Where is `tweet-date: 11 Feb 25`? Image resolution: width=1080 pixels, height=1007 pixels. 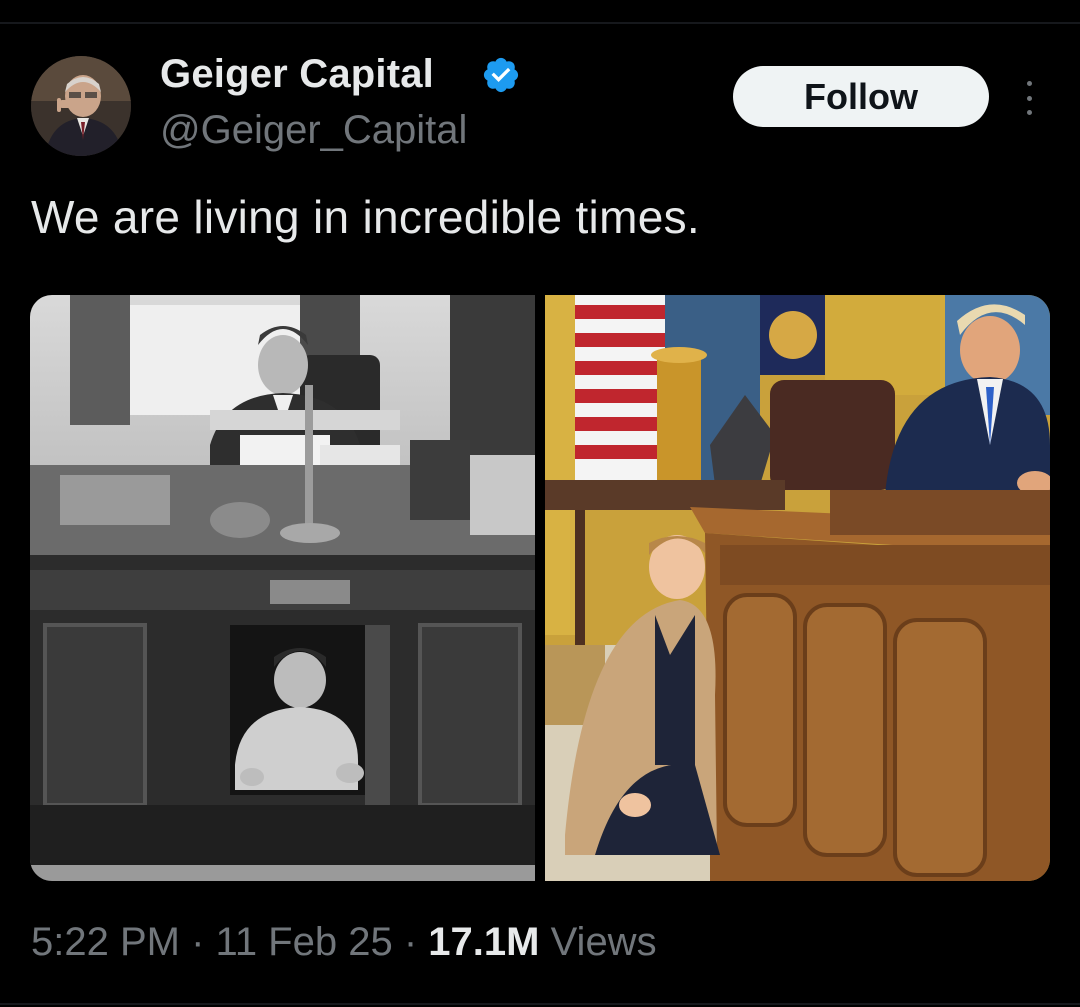
tweet-date: 11 Feb 25 is located at coordinates (304, 942).